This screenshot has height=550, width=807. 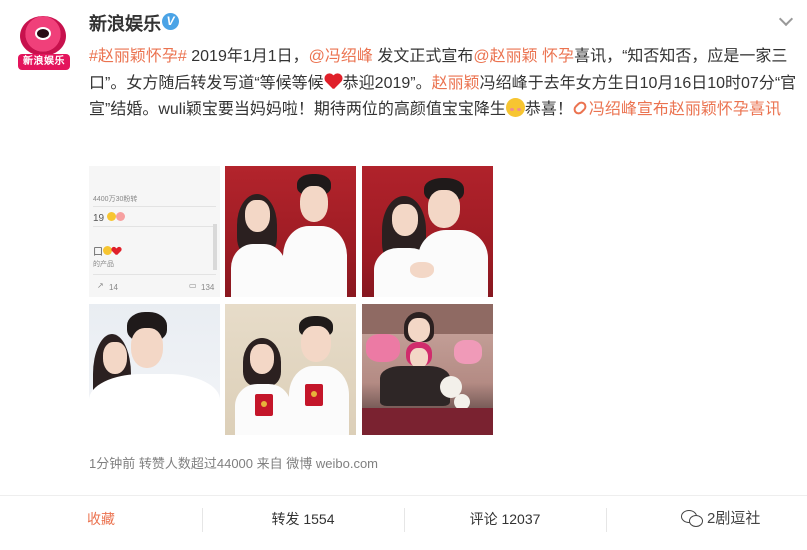 I want to click on mention-feng-shaofeng: @冯绍峰, so click(x=341, y=56).